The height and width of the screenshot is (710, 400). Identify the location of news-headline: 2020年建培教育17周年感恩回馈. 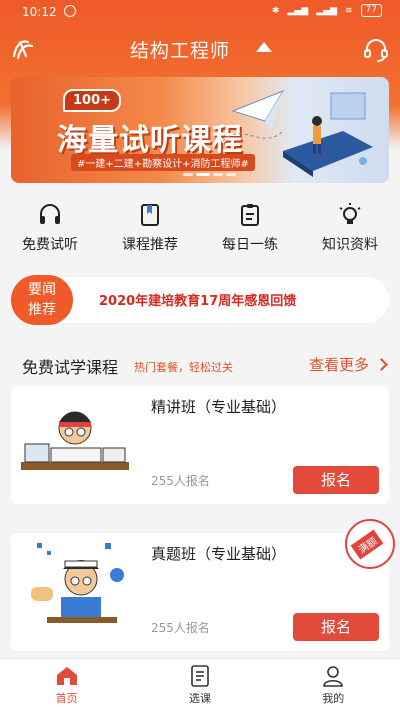
(197, 299).